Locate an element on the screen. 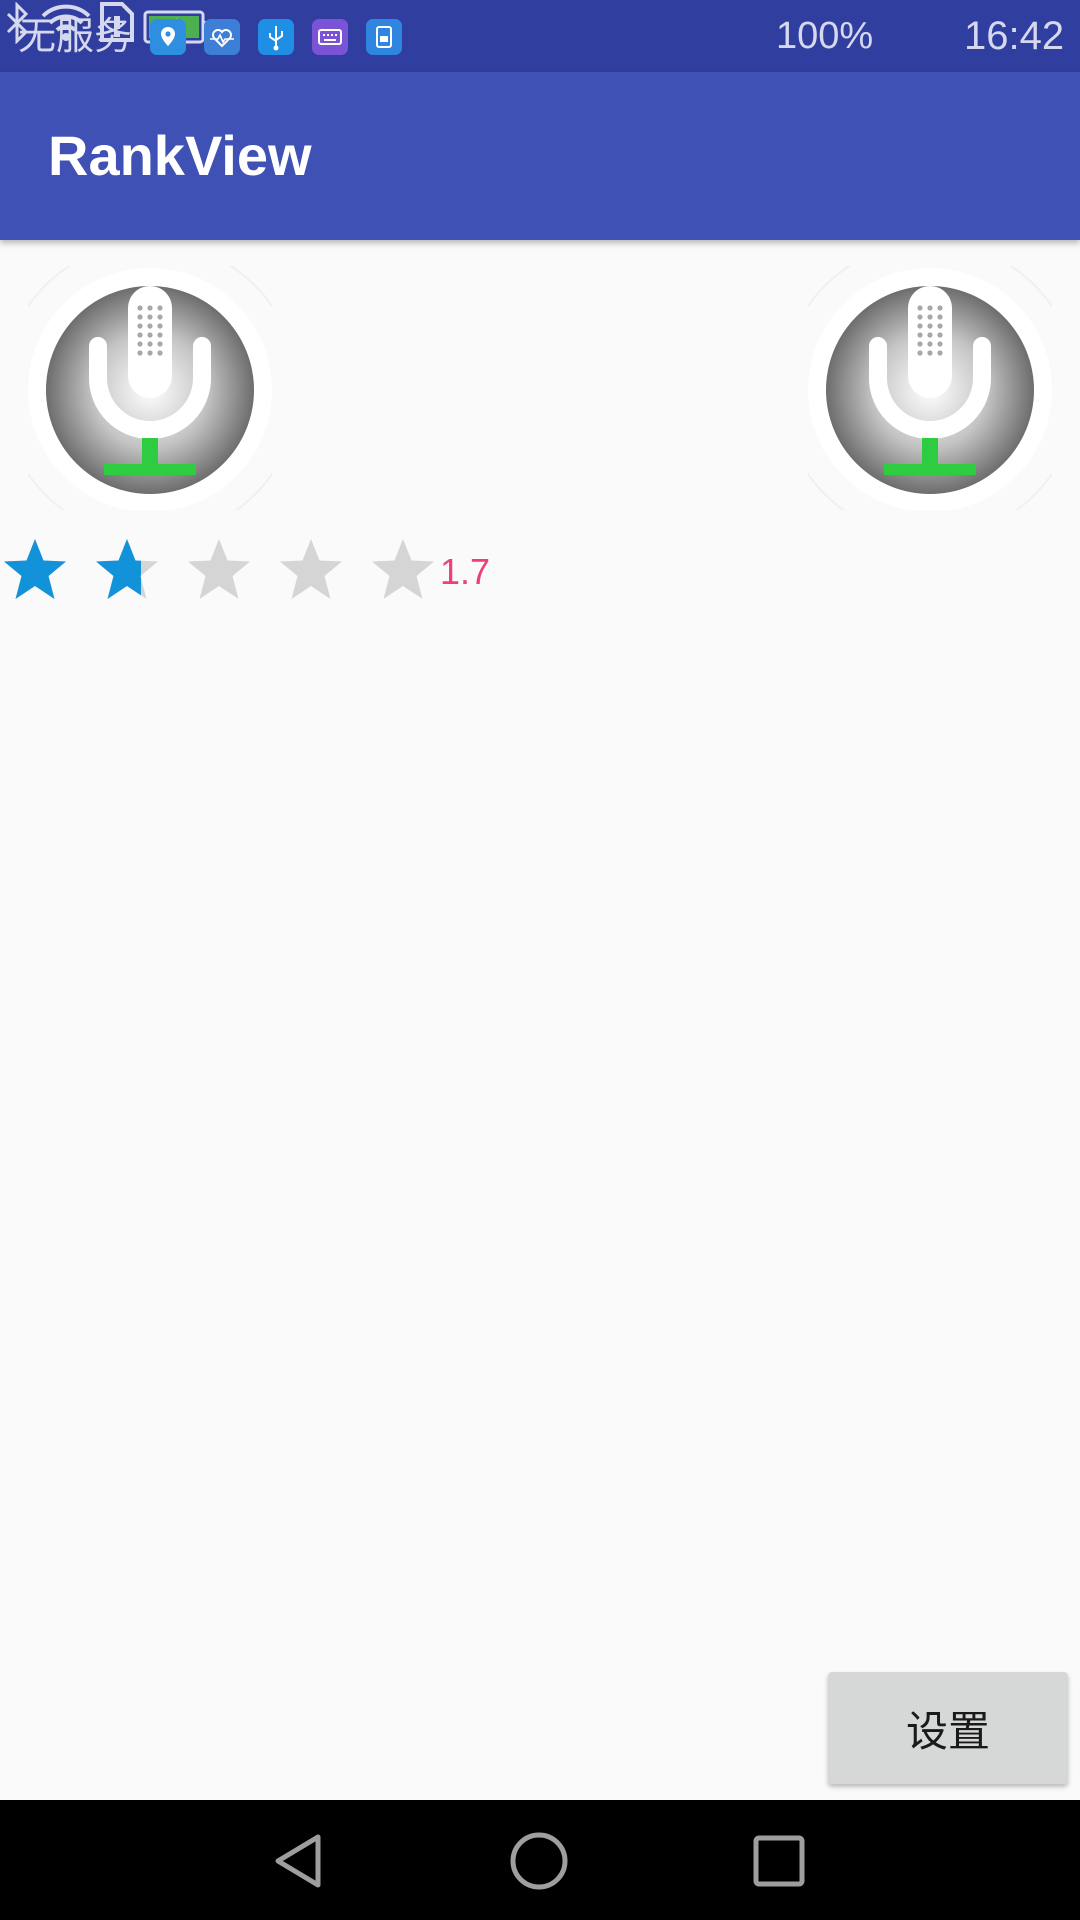  mic-button-right is located at coordinates (930, 388).